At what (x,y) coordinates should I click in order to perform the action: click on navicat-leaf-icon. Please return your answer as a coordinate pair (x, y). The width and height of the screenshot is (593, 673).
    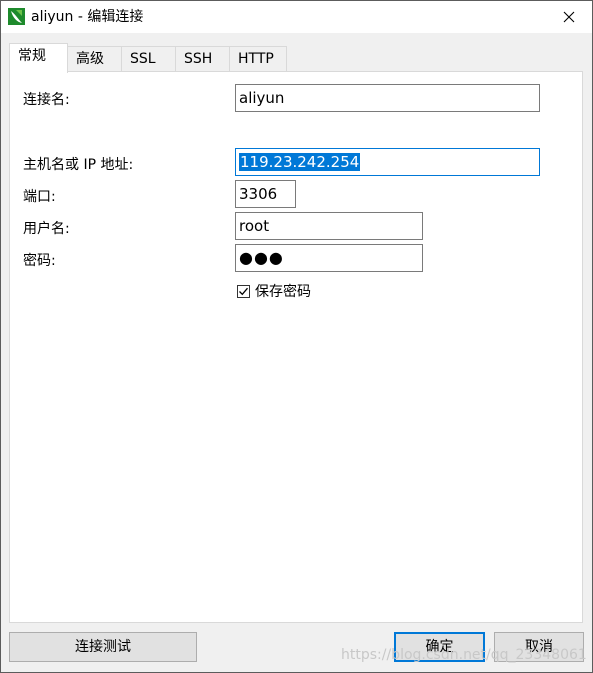
    Looking at the image, I should click on (16, 16).